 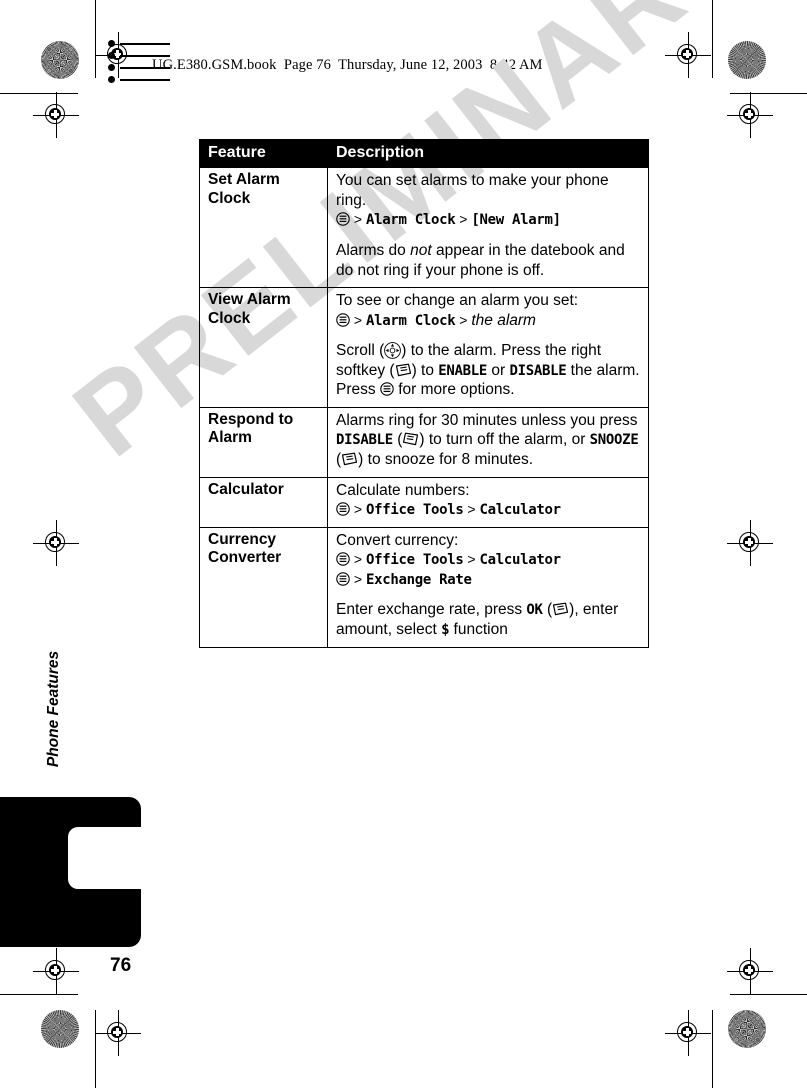 I want to click on feature-name-cell: Currency Converter, so click(x=263, y=587).